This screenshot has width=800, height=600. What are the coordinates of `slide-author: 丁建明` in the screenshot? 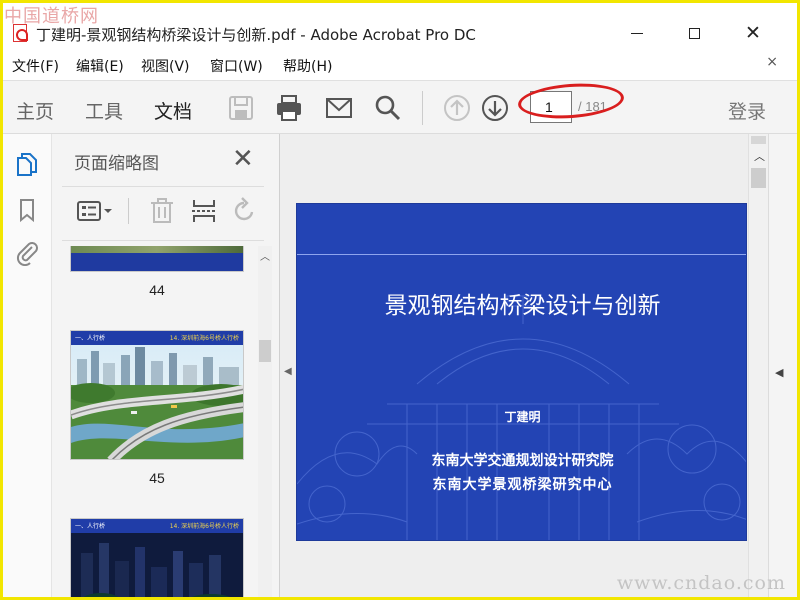 It's located at (522, 417).